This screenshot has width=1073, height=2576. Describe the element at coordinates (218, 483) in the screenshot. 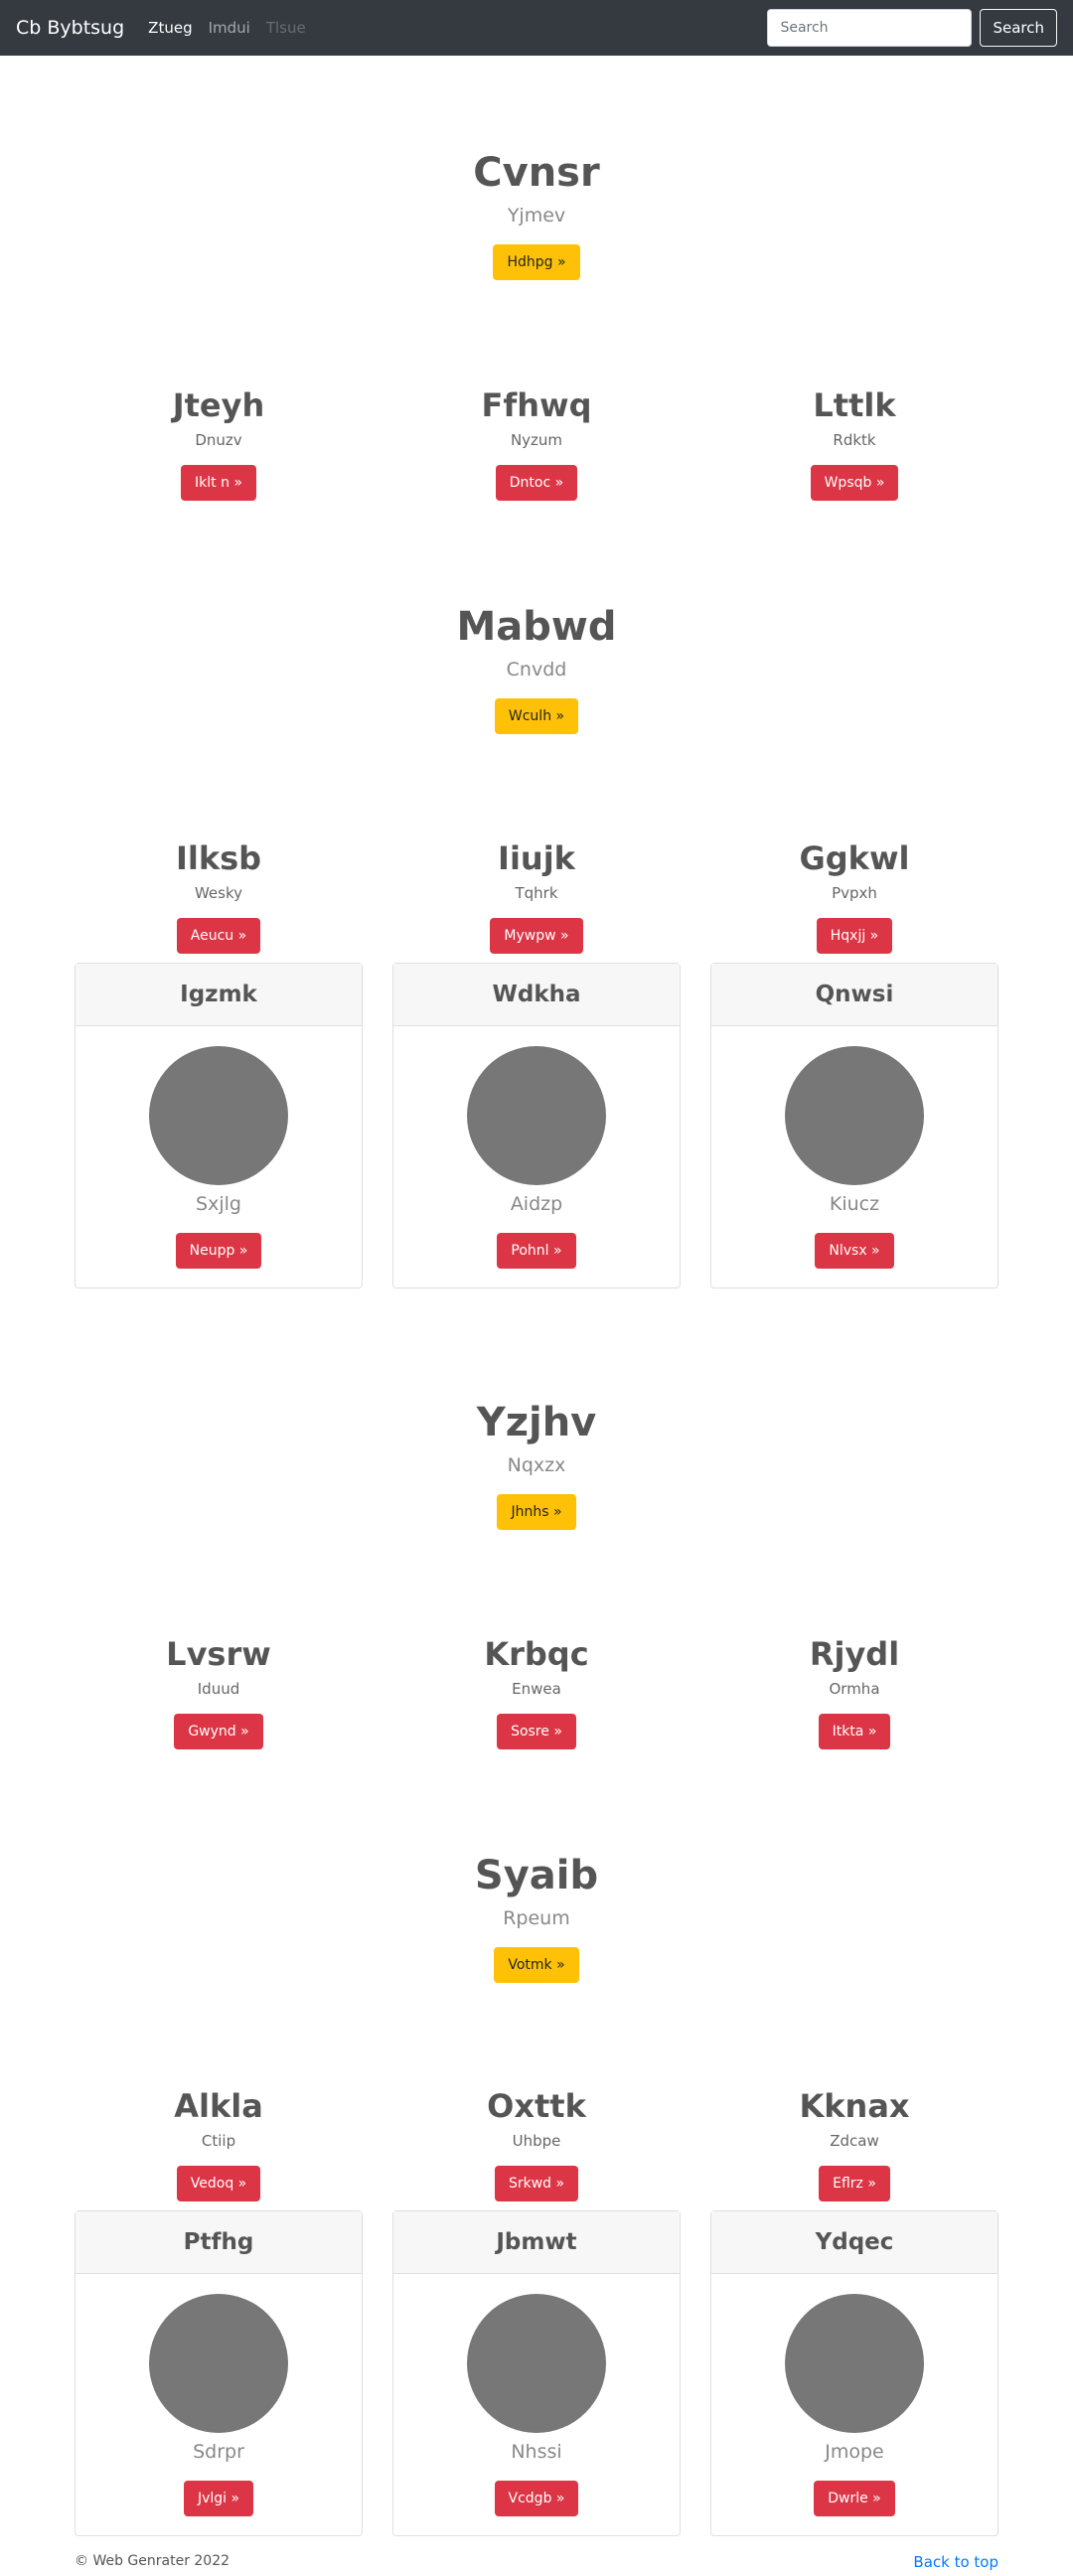

I see `column-button: Iklt n »` at that location.